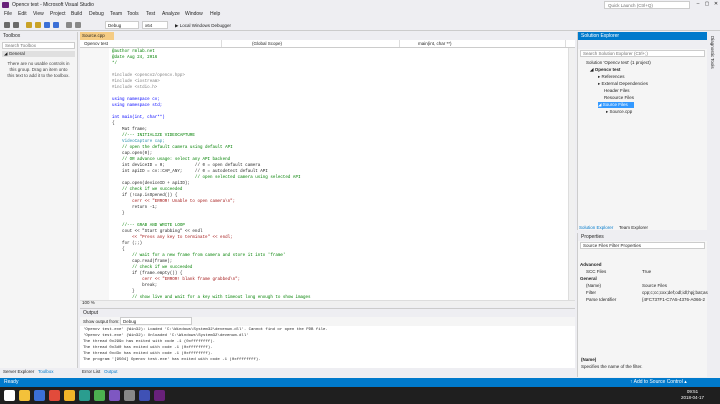 This screenshot has width=720, height=404. What do you see at coordinates (88, 302) in the screenshot?
I see `zoom-level: 100 %` at bounding box center [88, 302].